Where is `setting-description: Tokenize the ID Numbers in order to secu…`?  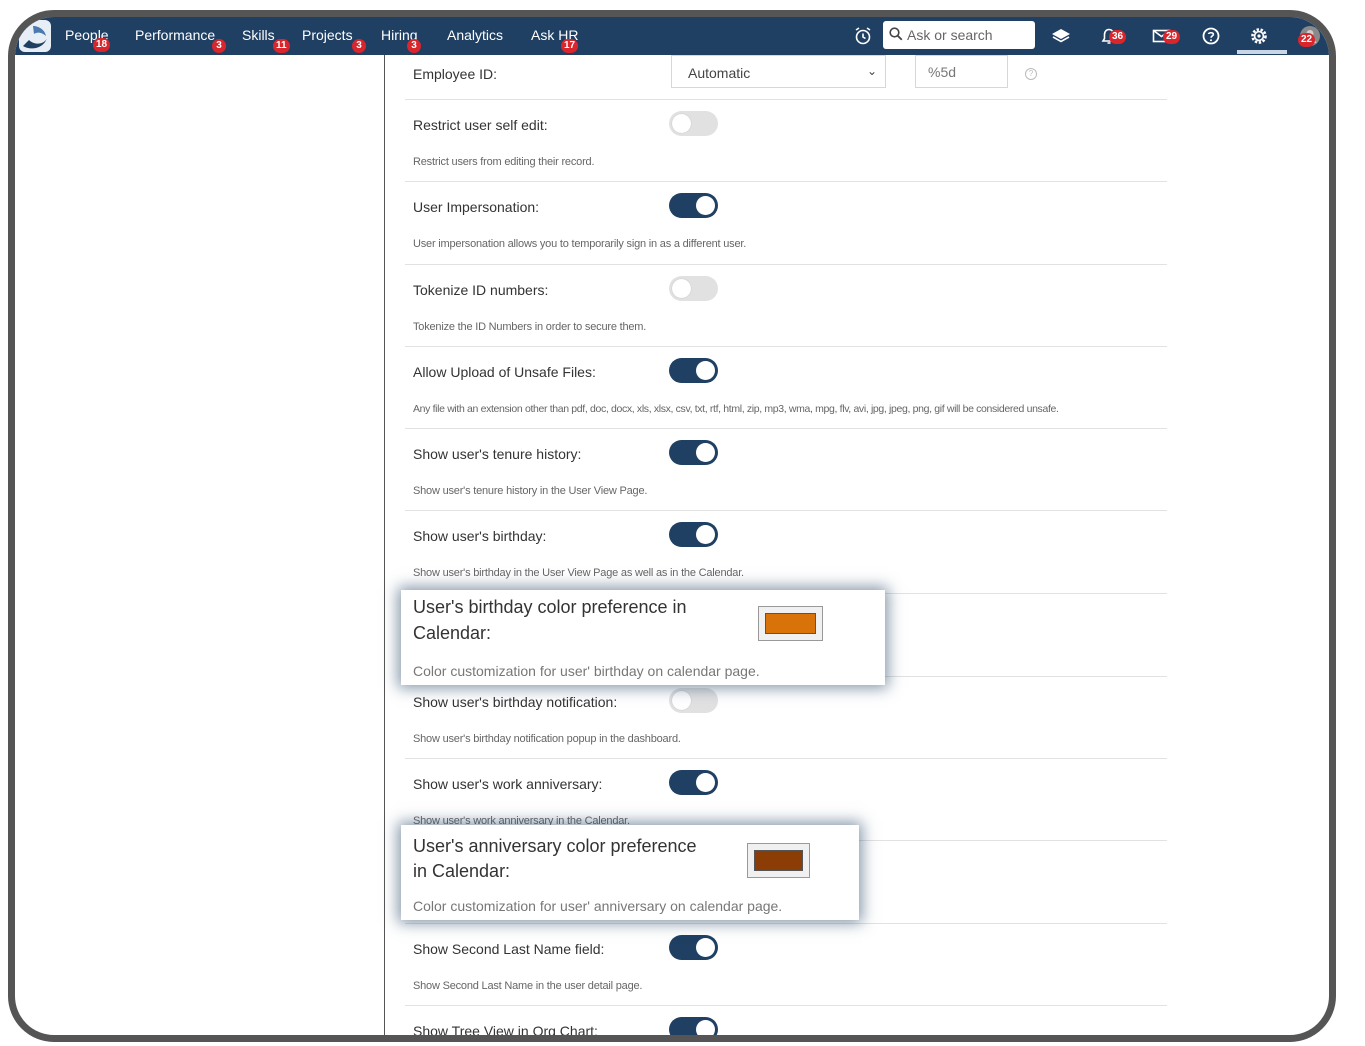
setting-description: Tokenize the ID Numbers in order to secu… is located at coordinates (530, 327).